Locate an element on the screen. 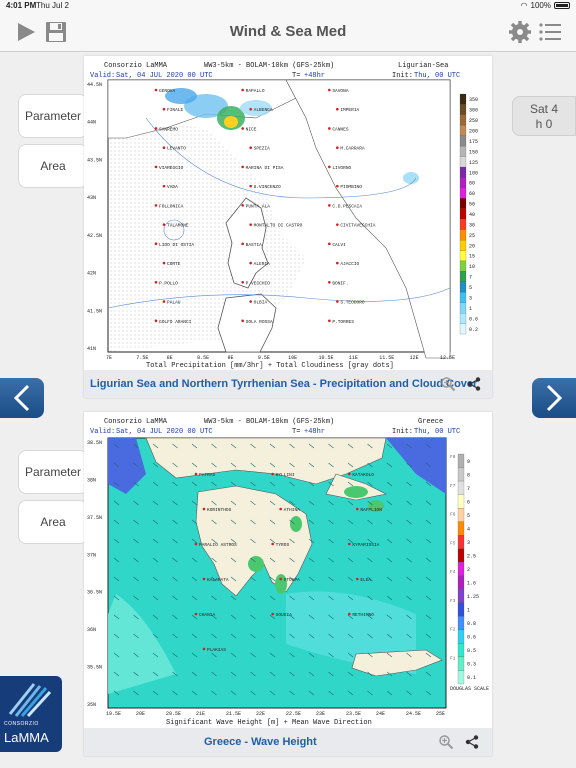 The width and height of the screenshot is (576, 768). scale-value-label: 4 is located at coordinates (468, 529).